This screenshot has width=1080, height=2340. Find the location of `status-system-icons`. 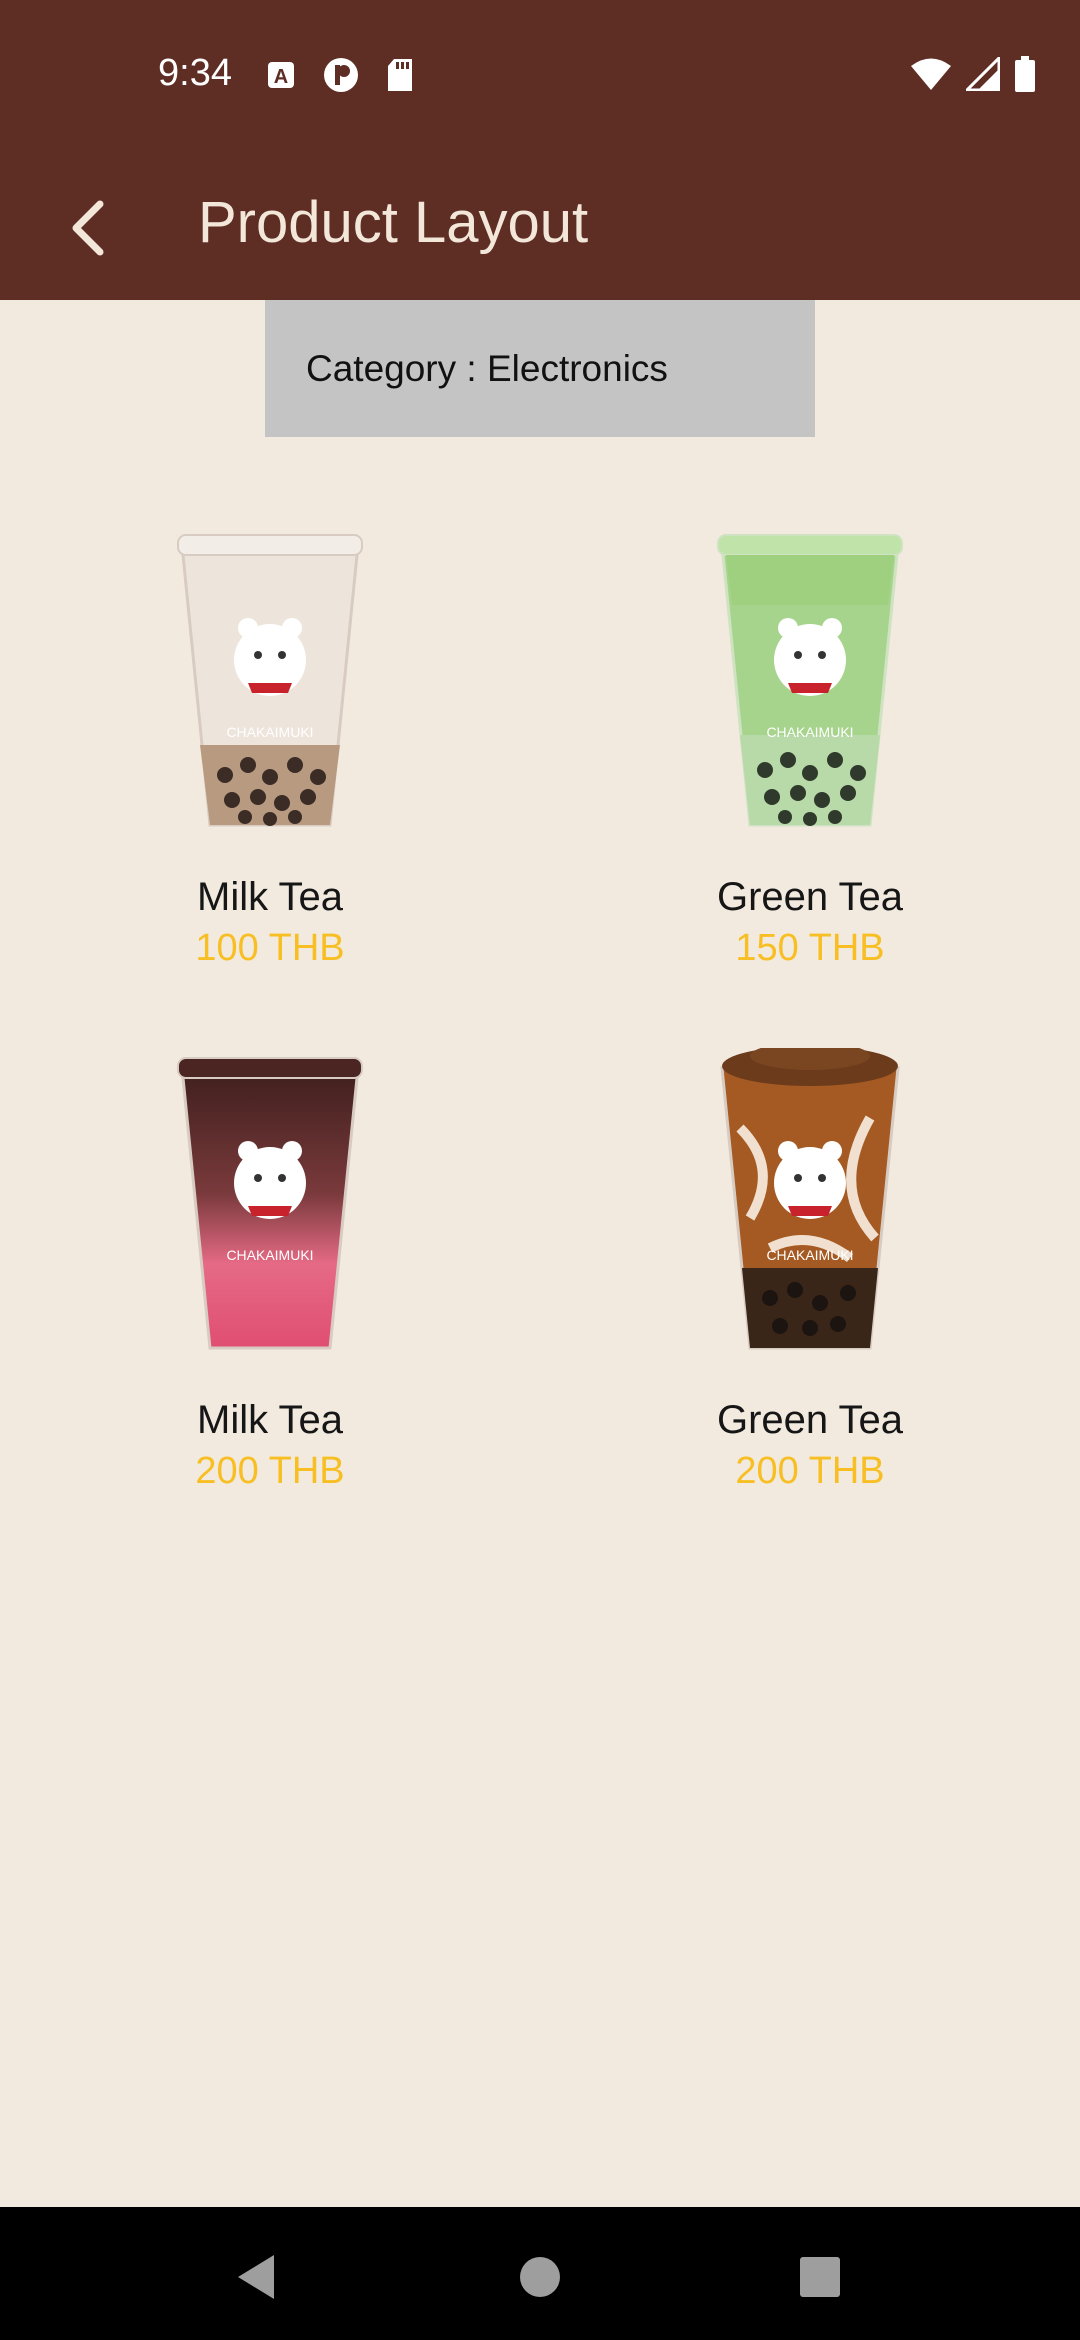

status-system-icons is located at coordinates (973, 75).